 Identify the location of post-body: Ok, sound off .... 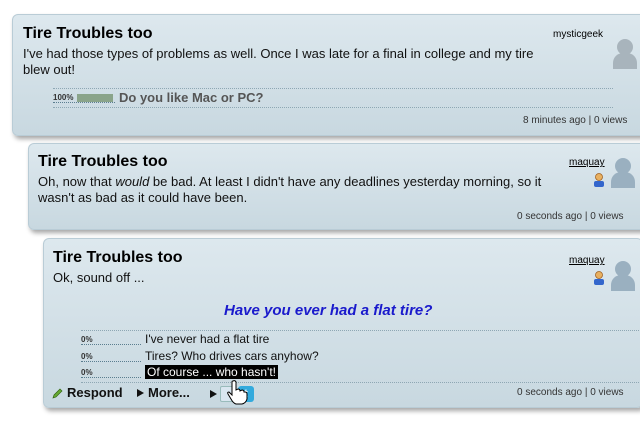
(99, 277).